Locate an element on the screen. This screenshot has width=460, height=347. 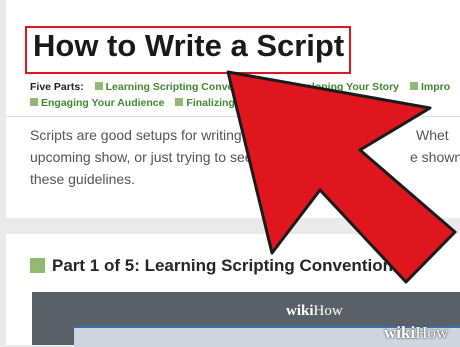
watermark-bold: wiki is located at coordinates (400, 332).